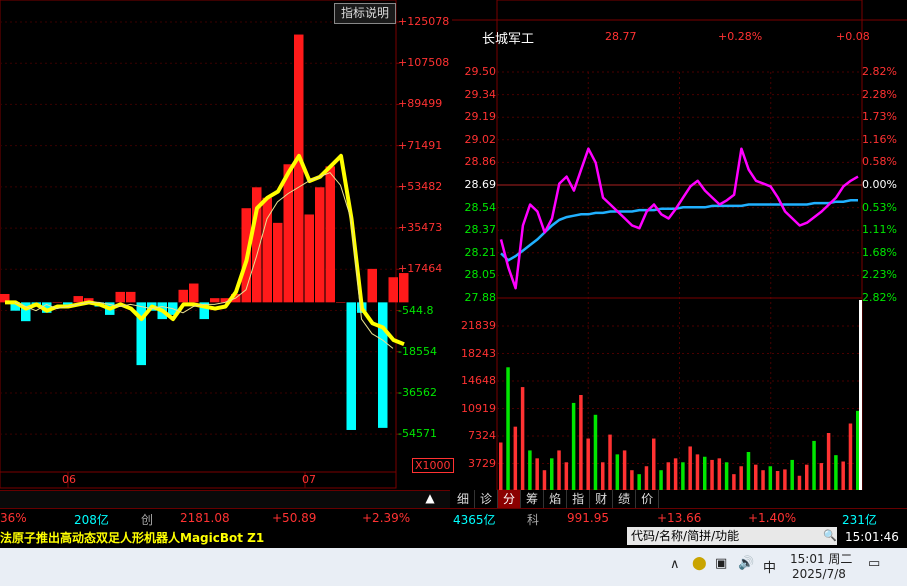 The height and width of the screenshot is (586, 907). What do you see at coordinates (874, 563) in the screenshot?
I see `notification-icon: ▭` at bounding box center [874, 563].